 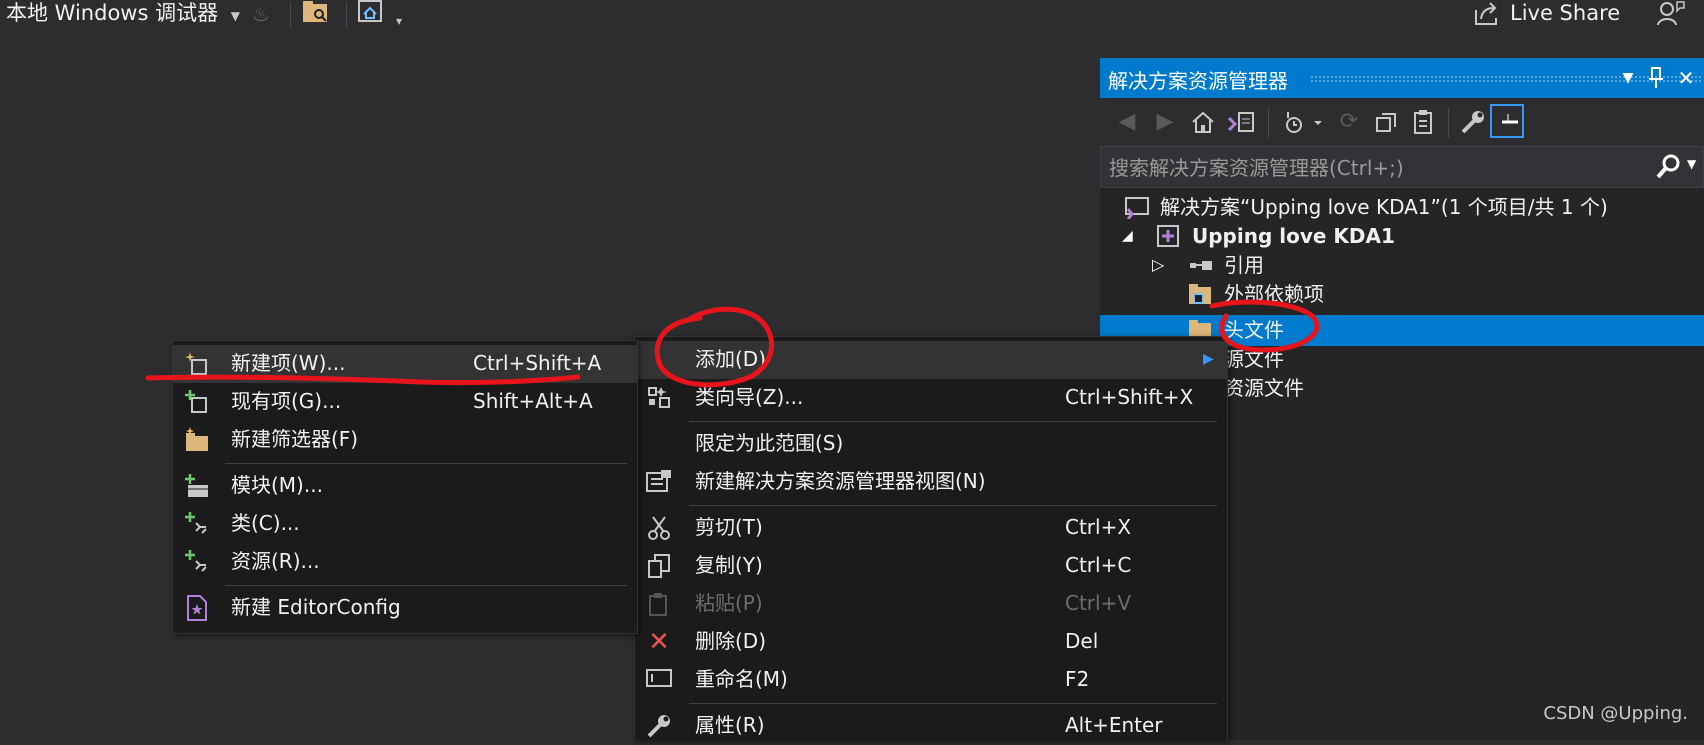 I want to click on debugger-select: 本地 Windows 调试器 ▼, so click(x=123, y=14).